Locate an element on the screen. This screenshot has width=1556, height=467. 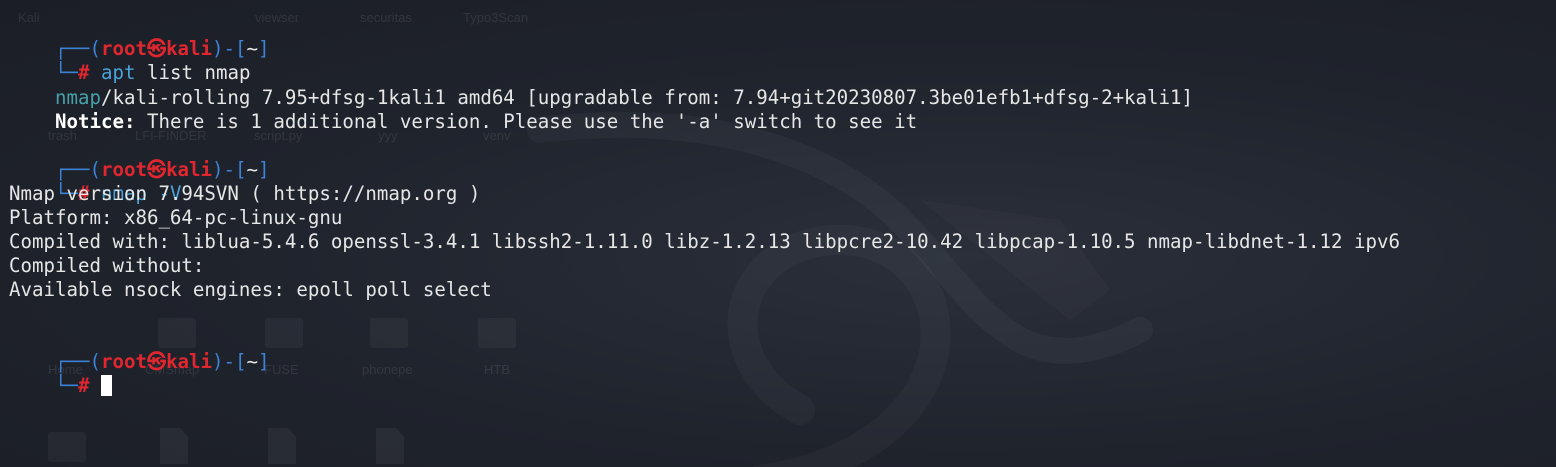
output-line: Compiled without: is located at coordinates (107, 265).